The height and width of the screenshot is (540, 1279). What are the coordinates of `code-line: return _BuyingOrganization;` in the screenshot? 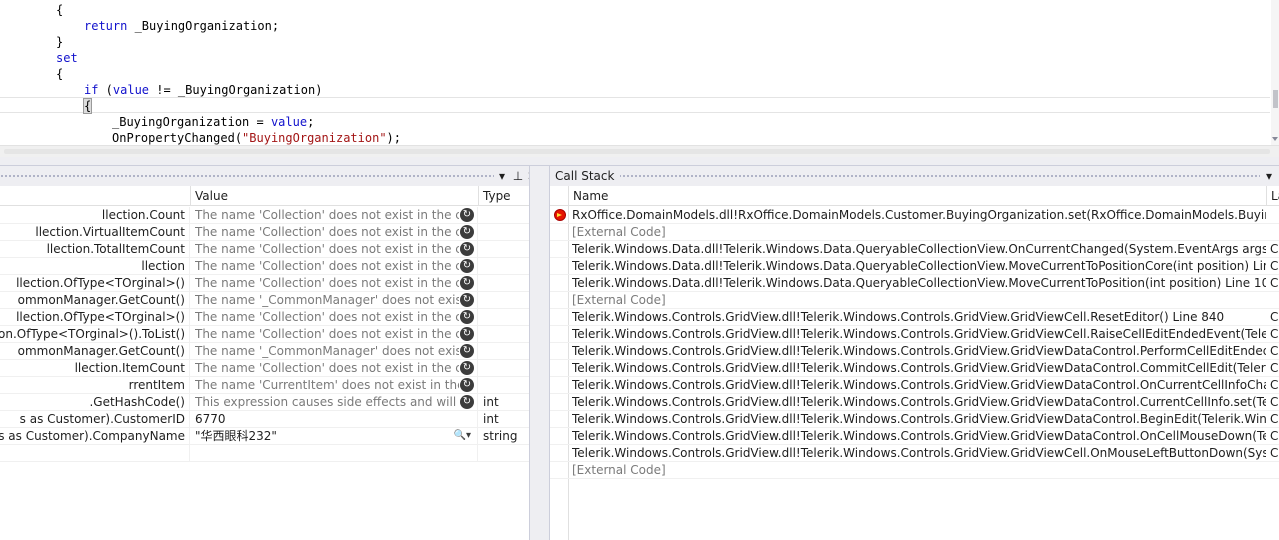 It's located at (635, 26).